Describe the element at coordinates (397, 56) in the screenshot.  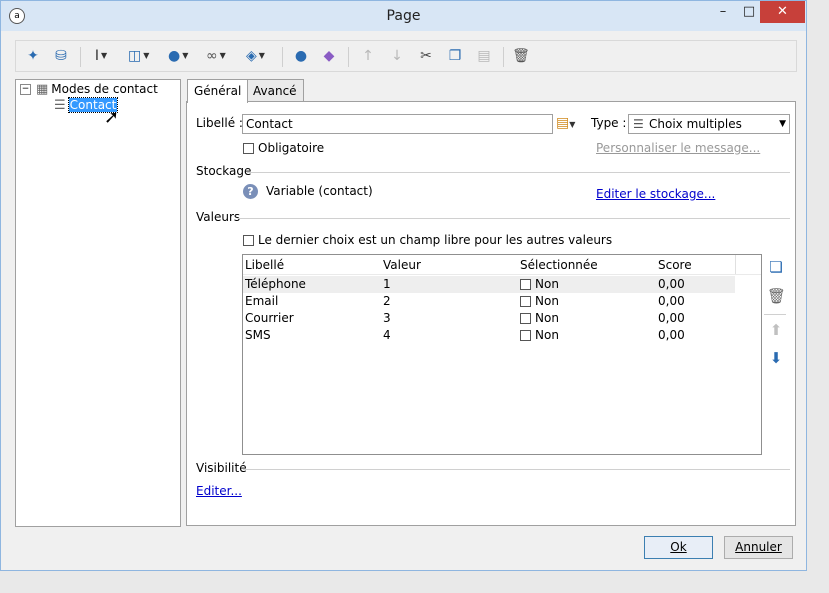
I see `arrow-down-icon: ↓` at that location.